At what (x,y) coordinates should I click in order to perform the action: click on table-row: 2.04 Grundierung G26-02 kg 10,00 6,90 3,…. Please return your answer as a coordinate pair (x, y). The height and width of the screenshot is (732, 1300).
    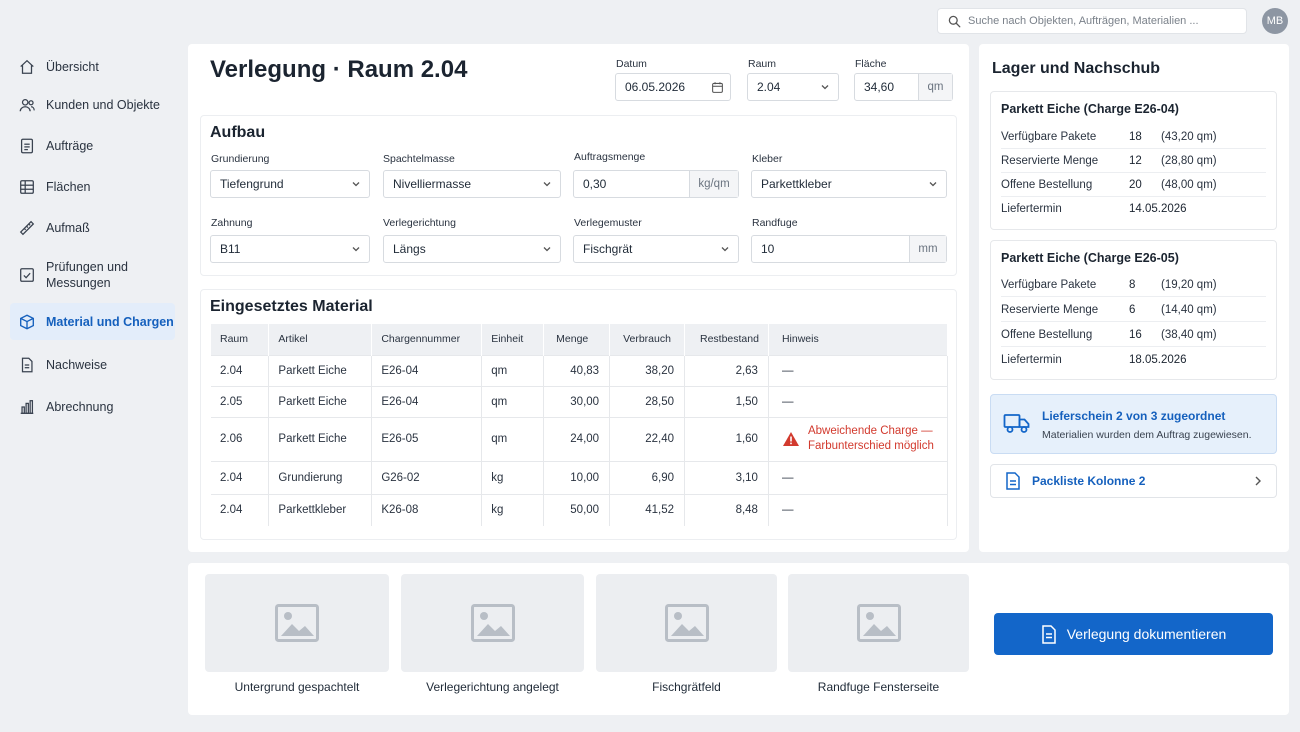
    Looking at the image, I should click on (580, 477).